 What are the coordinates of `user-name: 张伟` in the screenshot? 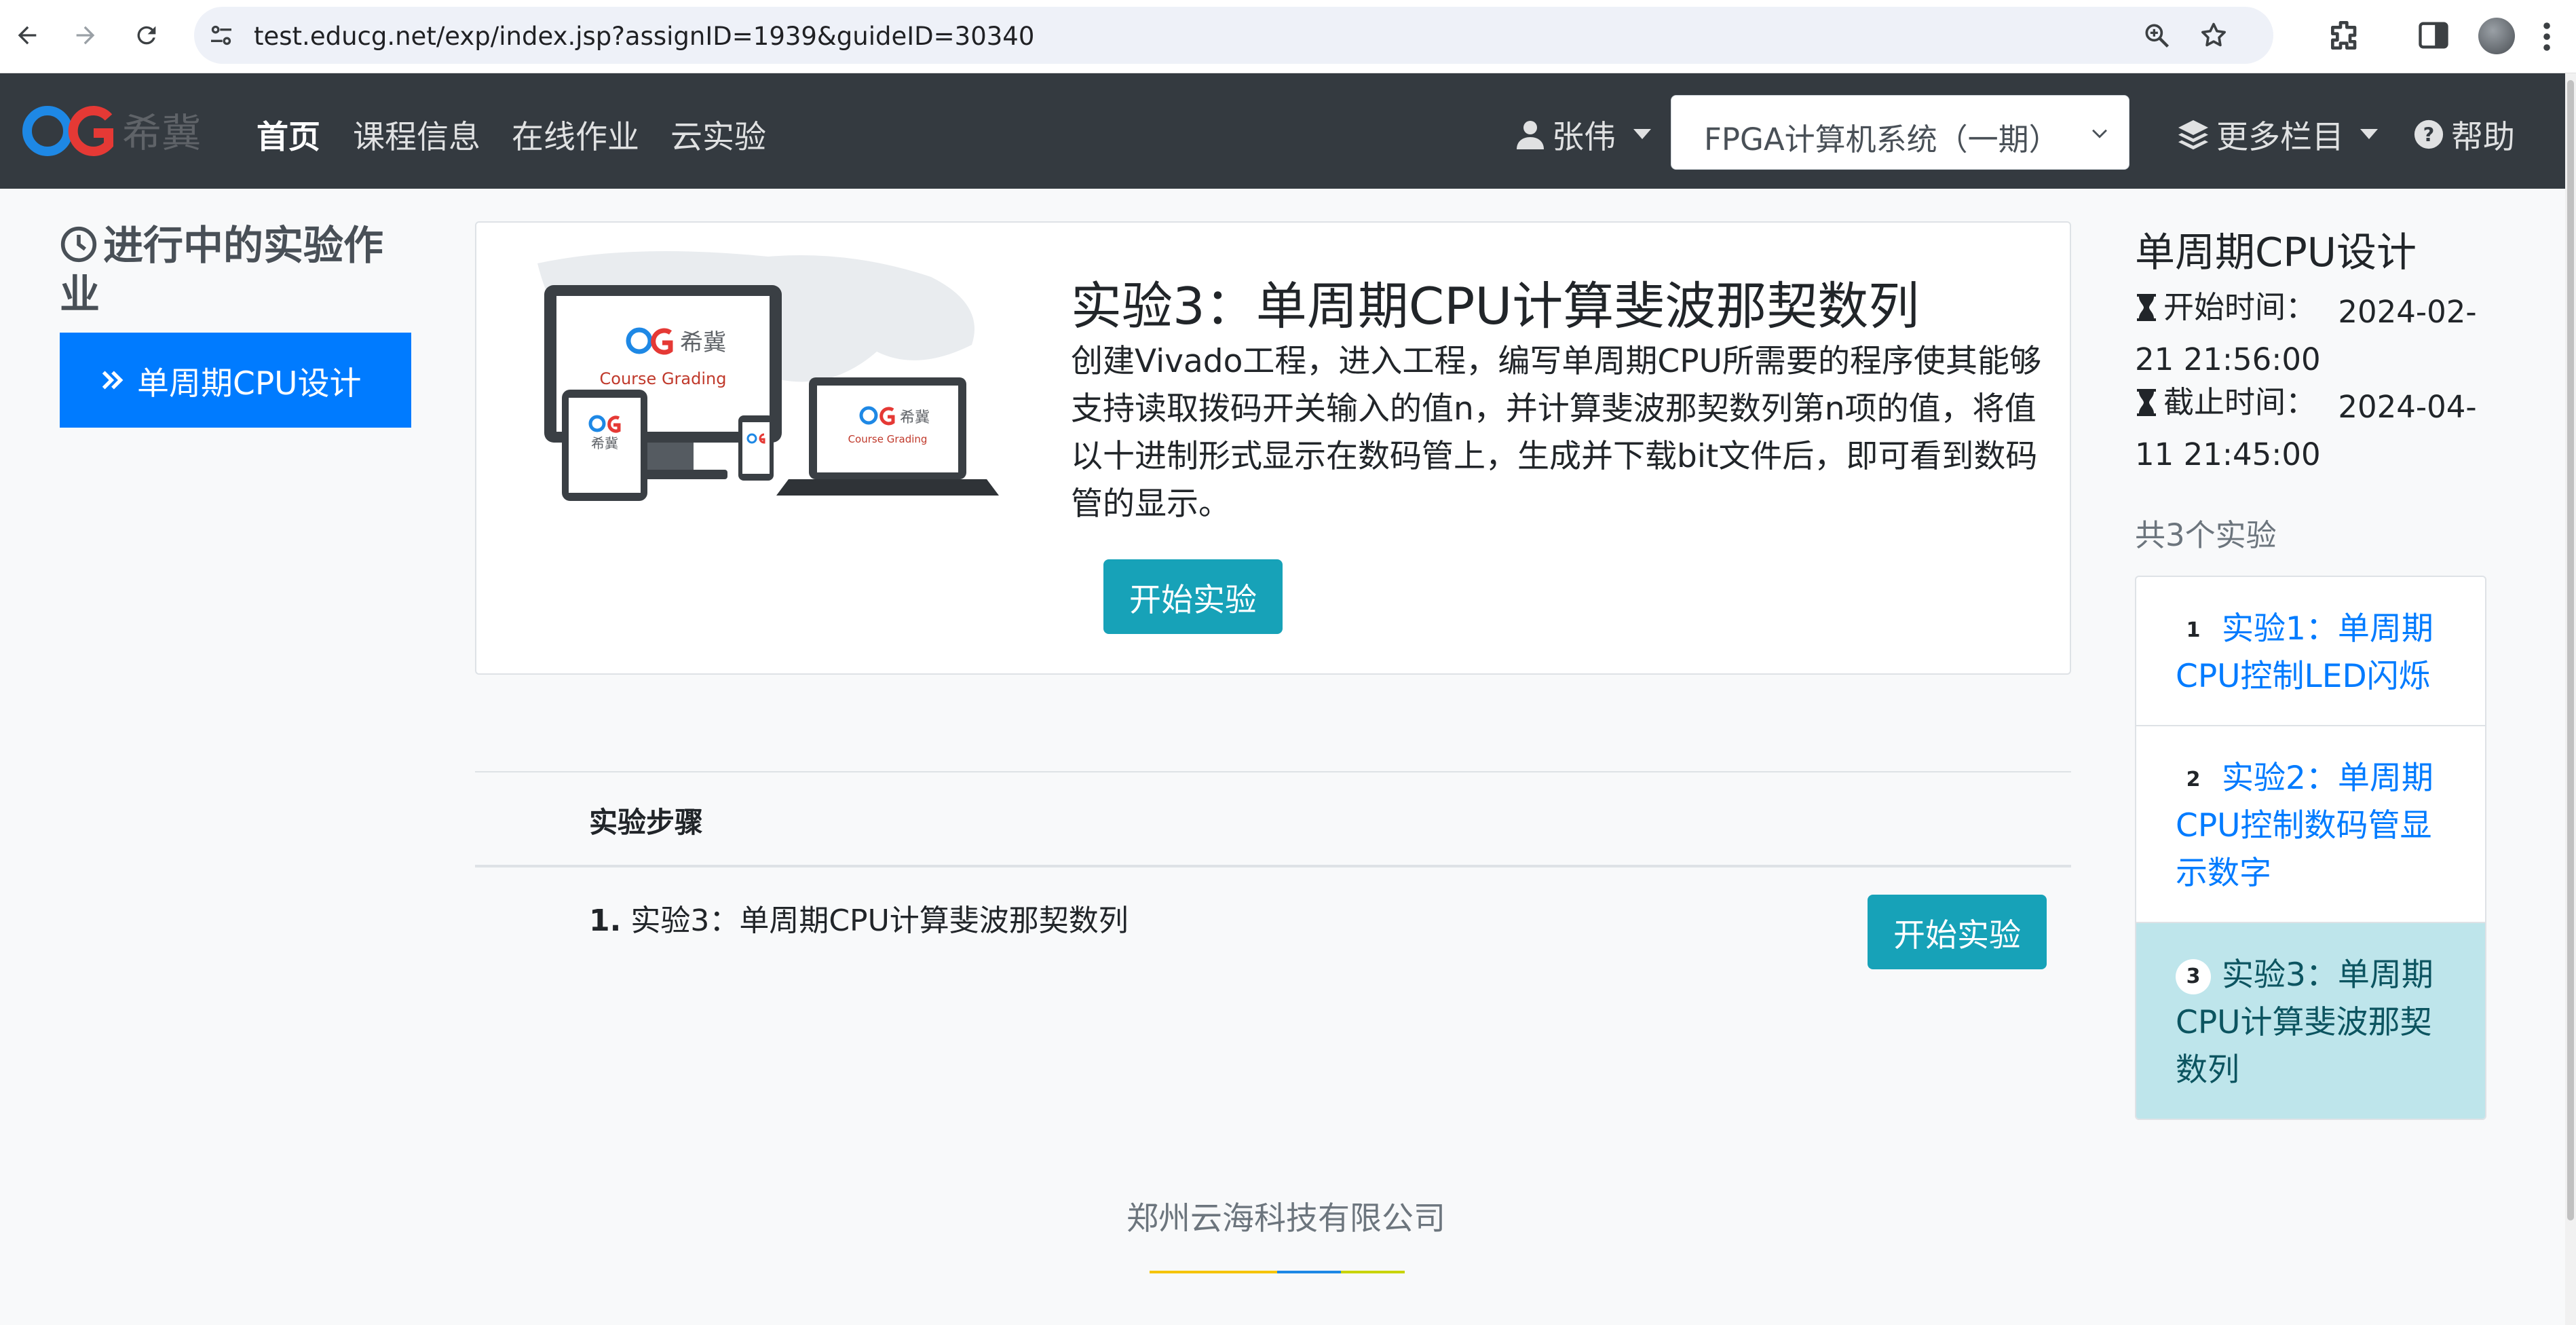 It's located at (1584, 138).